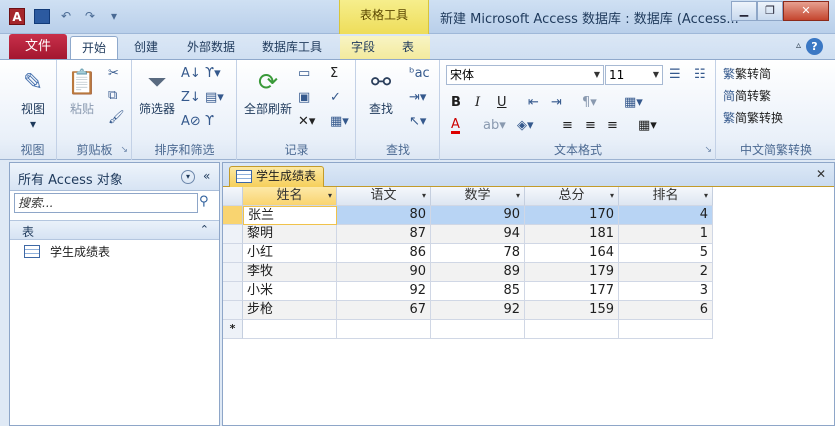  What do you see at coordinates (814, 46) in the screenshot?
I see `help-icon: ?` at bounding box center [814, 46].